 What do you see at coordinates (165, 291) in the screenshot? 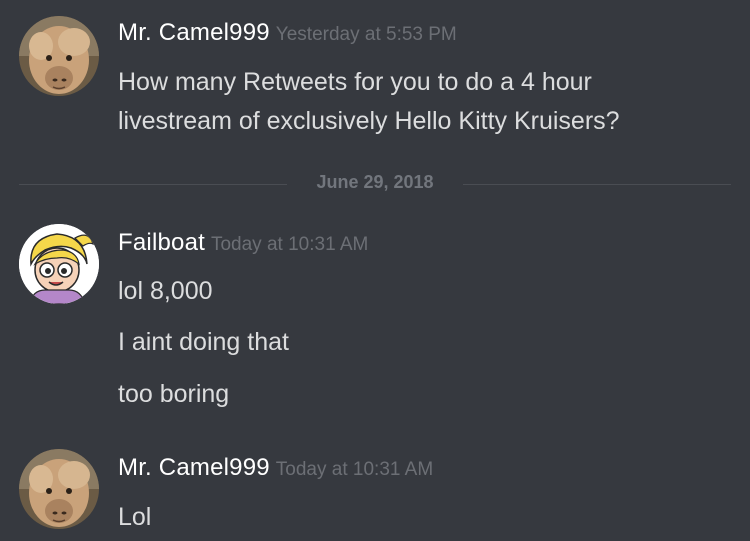
I see `message-text: lol 8,000` at bounding box center [165, 291].